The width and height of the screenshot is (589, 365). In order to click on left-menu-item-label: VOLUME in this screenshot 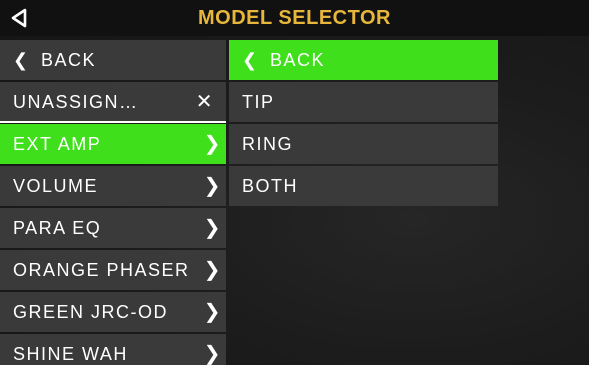, I will do `click(56, 186)`.